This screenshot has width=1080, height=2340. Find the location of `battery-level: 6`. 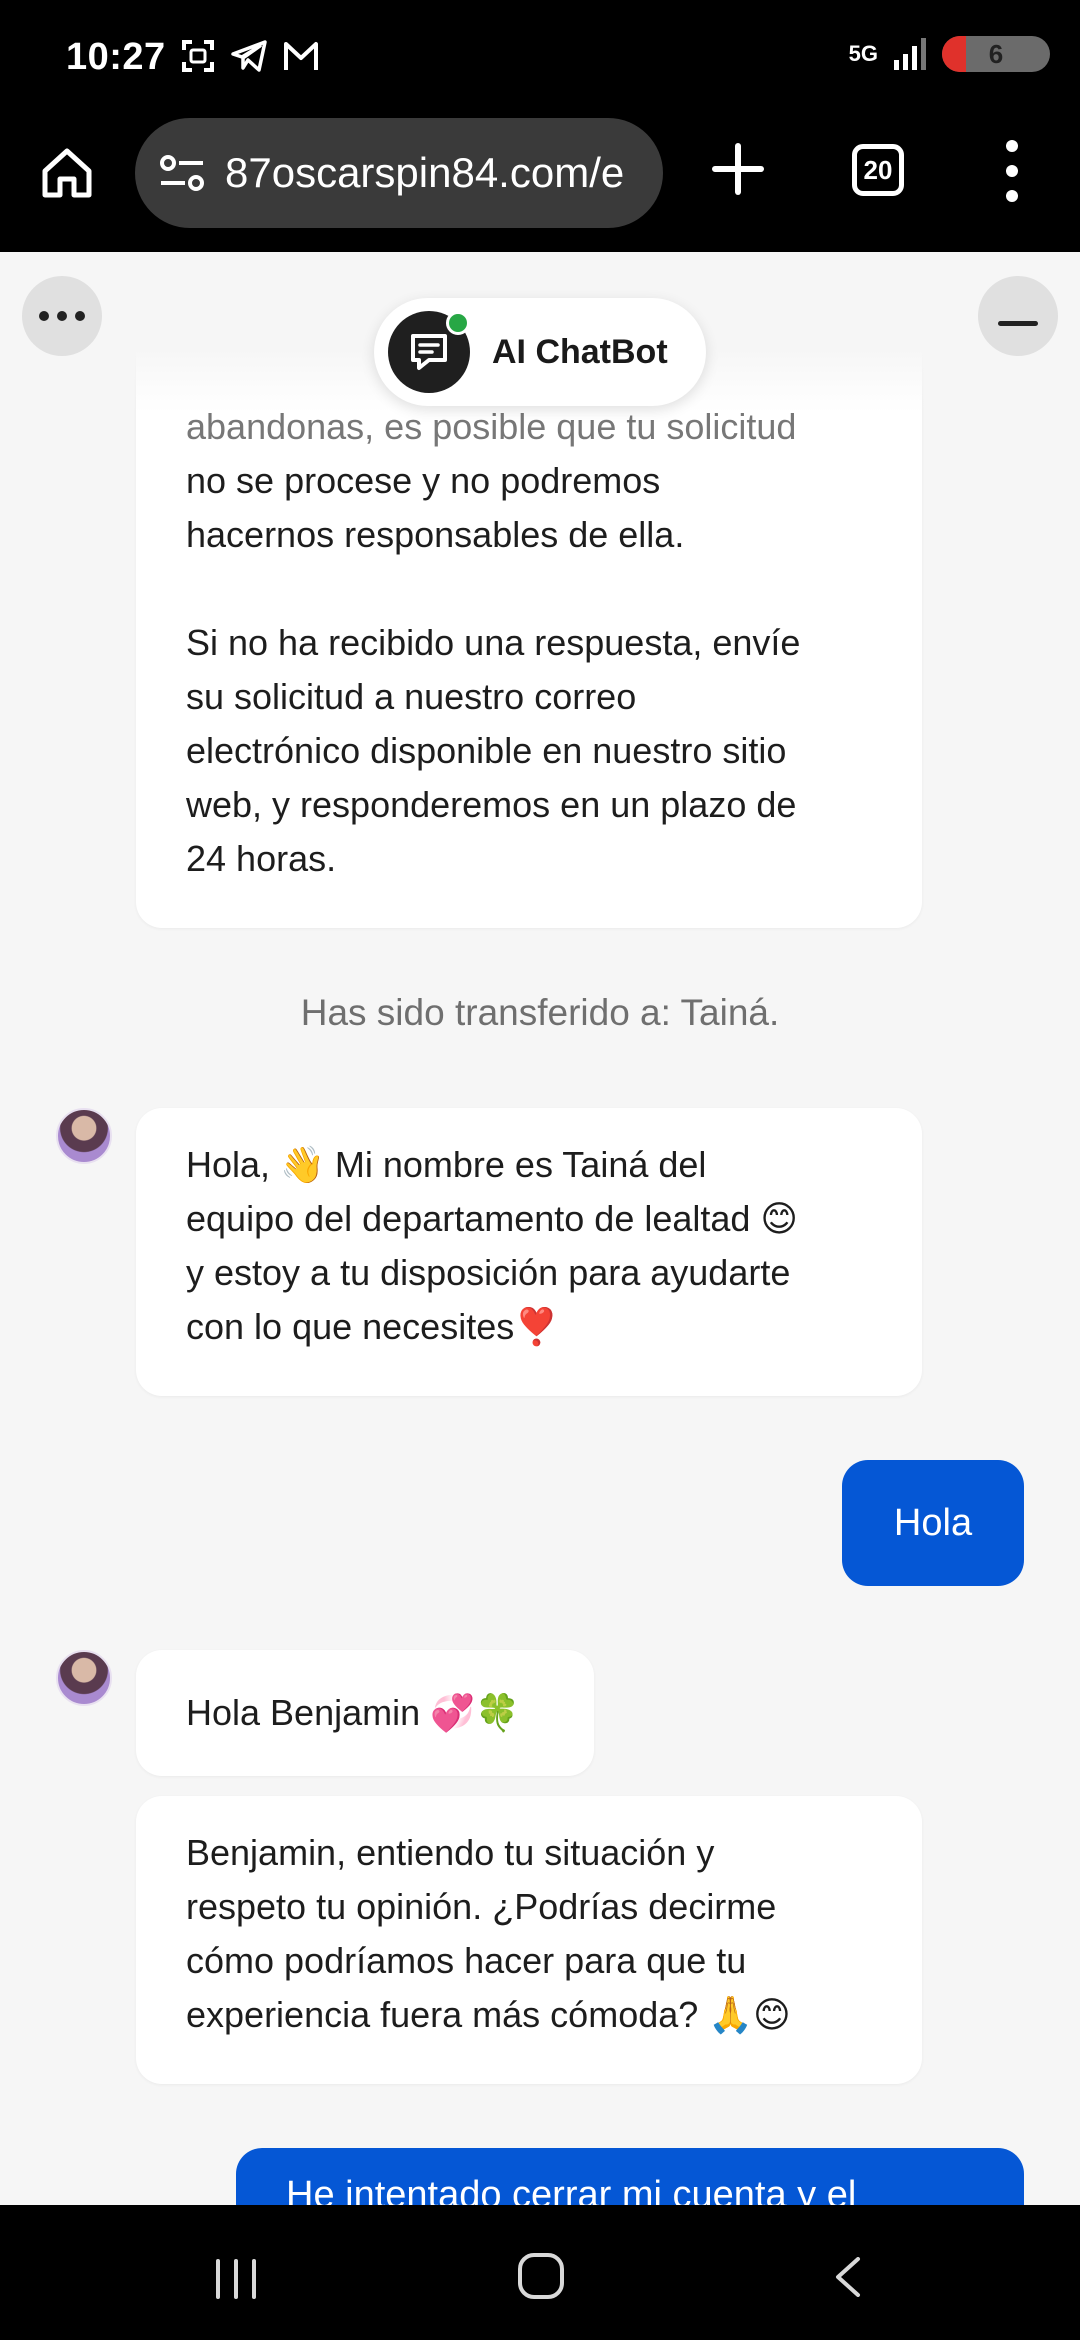

battery-level: 6 is located at coordinates (996, 53).